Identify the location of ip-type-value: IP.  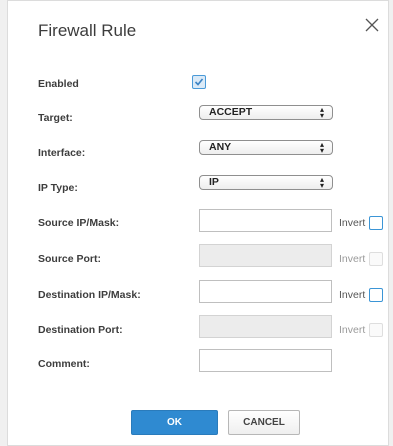
(214, 182).